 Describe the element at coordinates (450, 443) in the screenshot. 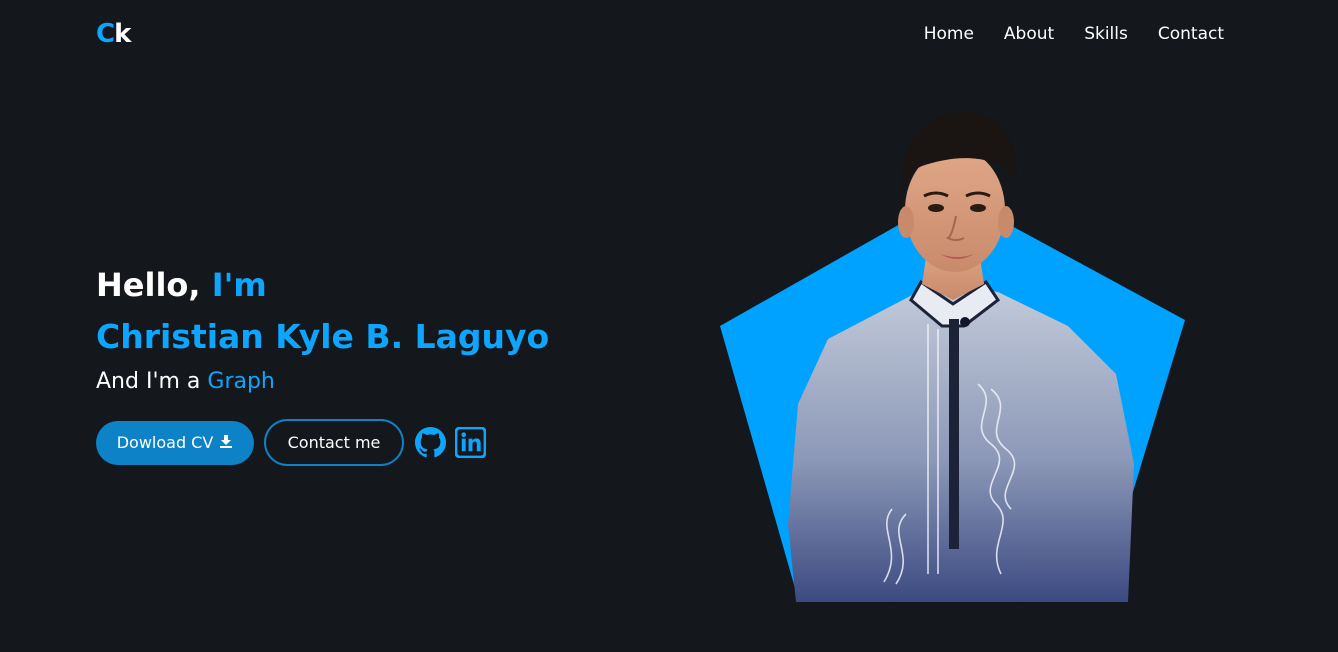

I see `social-links` at that location.